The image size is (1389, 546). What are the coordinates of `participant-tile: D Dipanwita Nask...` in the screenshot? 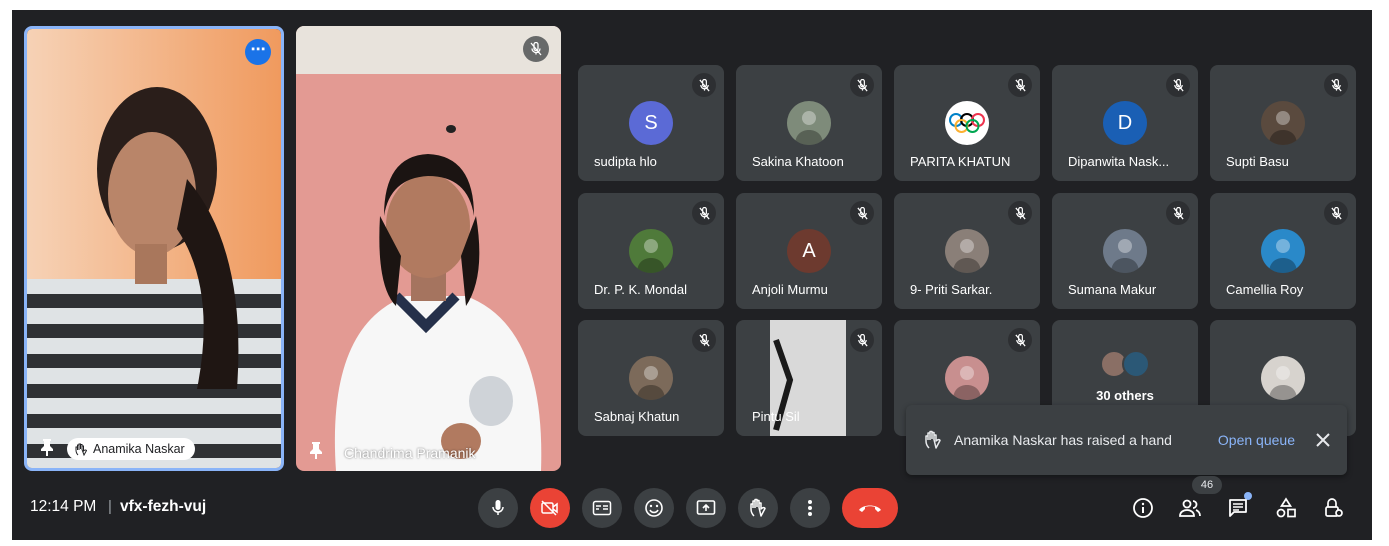 It's located at (1125, 123).